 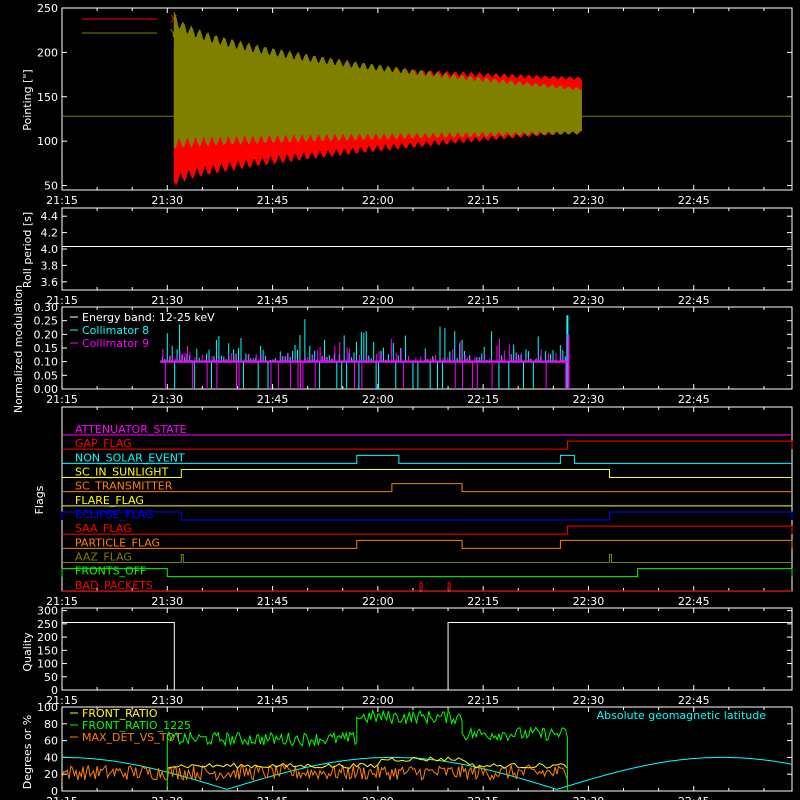 I want to click on x-tick-label: 21:15, so click(x=62, y=200).